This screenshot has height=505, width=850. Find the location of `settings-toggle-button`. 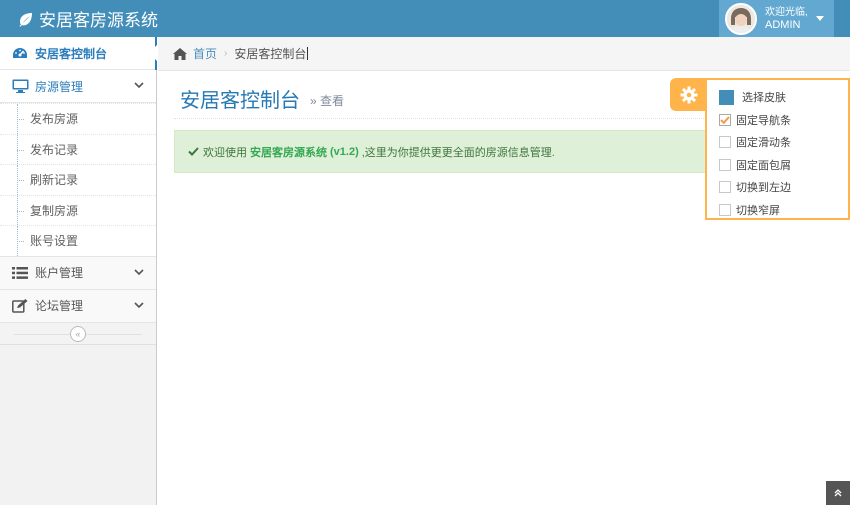

settings-toggle-button is located at coordinates (688, 94).